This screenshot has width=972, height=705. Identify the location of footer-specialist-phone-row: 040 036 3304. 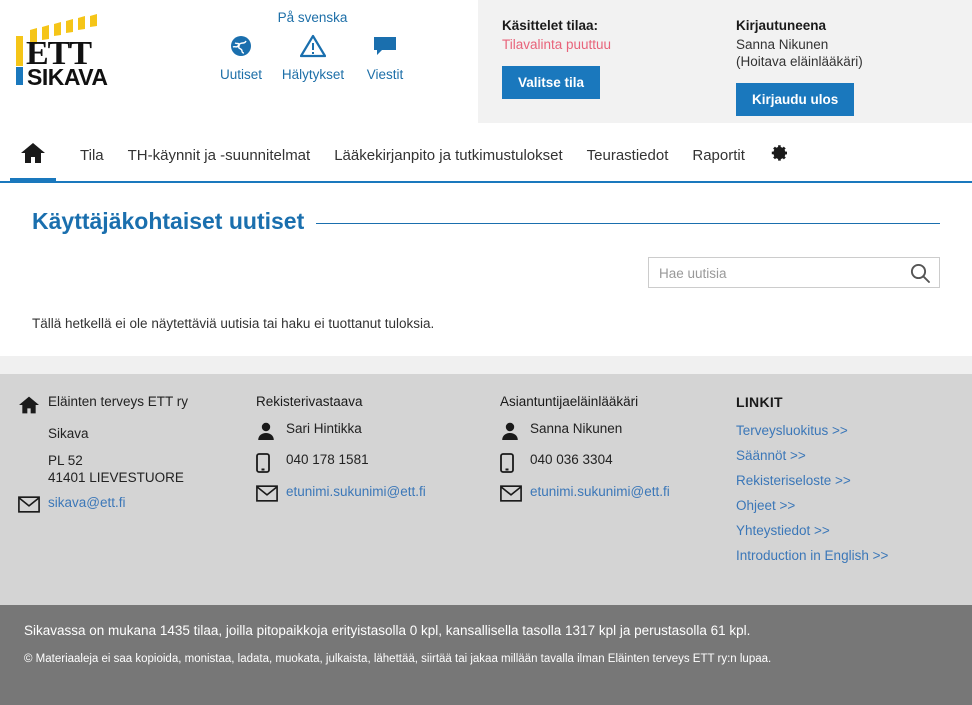
(618, 462).